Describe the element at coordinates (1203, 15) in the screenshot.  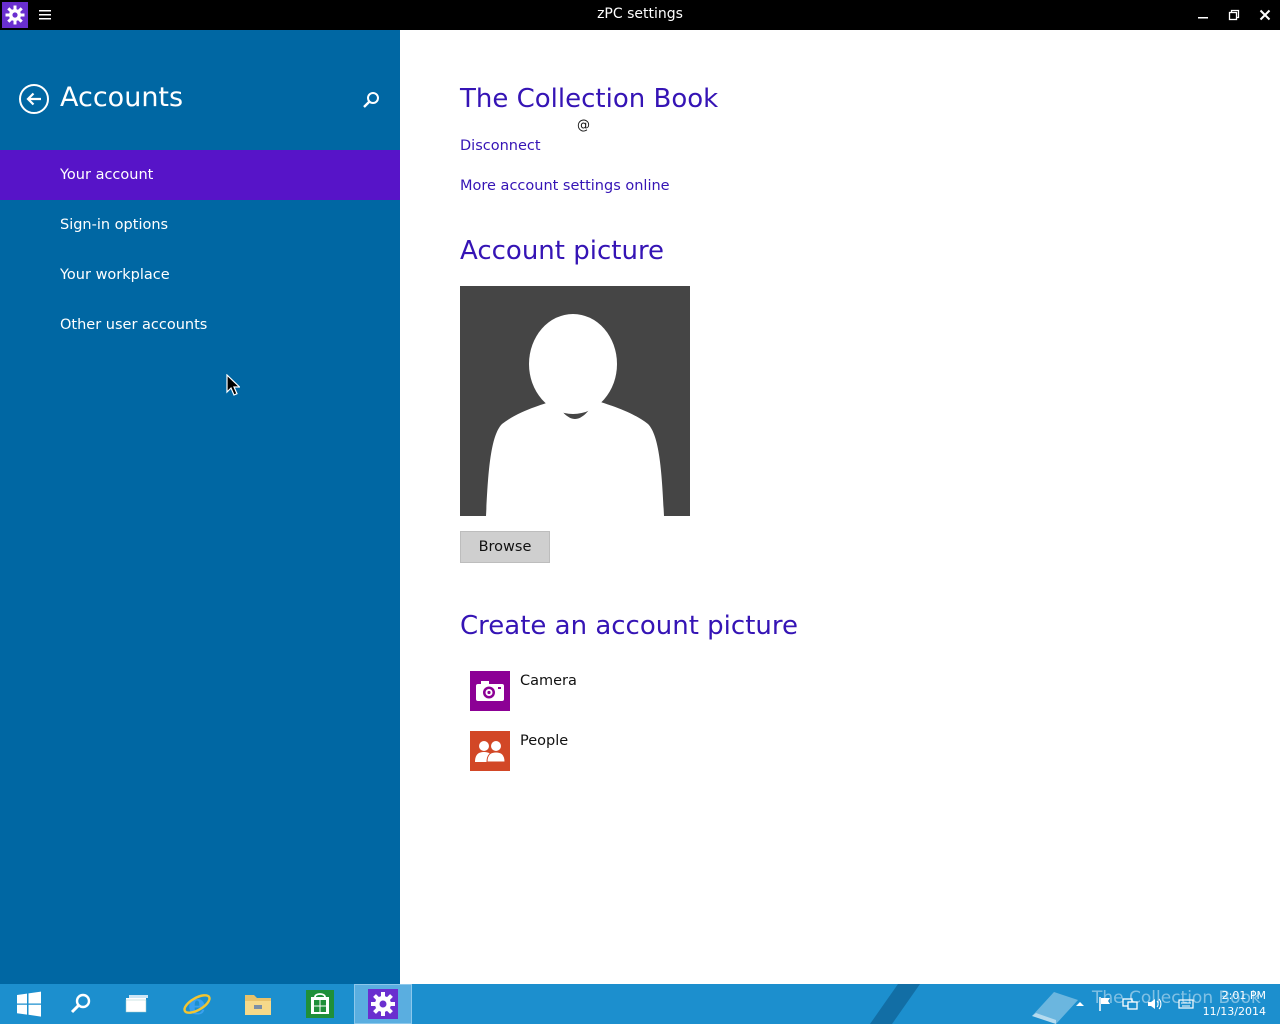
I see `minimize-icon` at that location.